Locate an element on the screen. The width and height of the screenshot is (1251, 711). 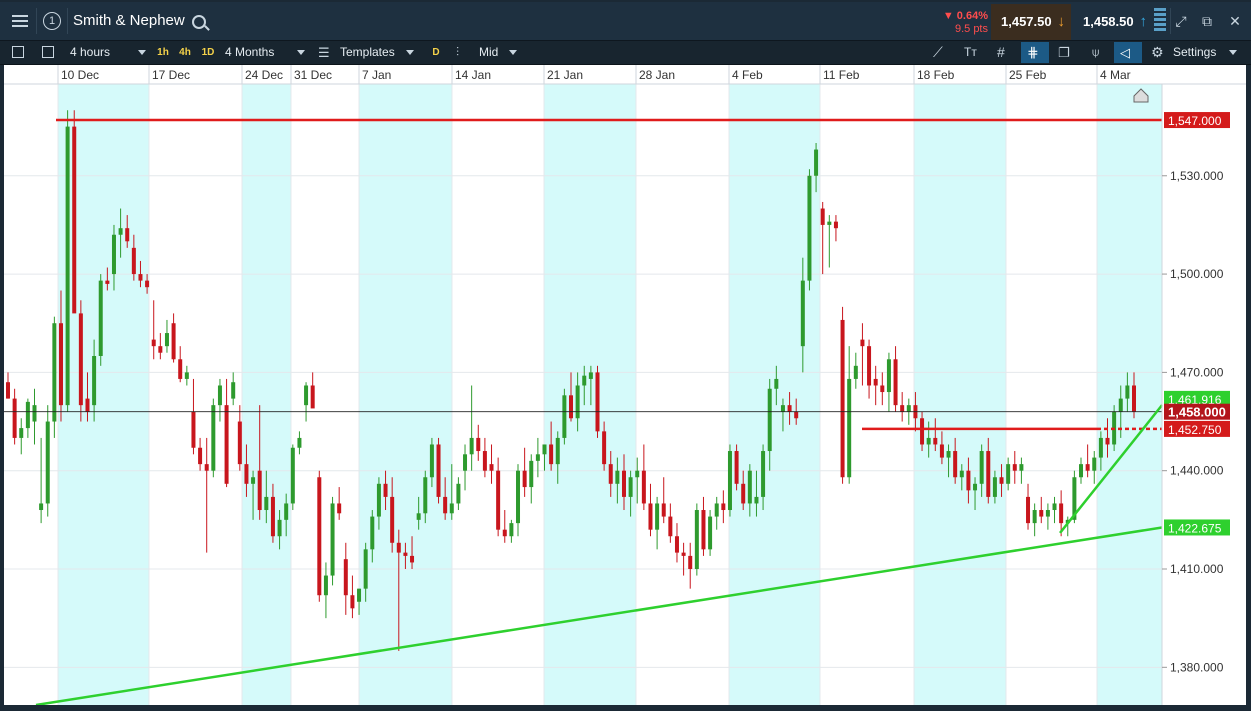
d-chip: D is located at coordinates (436, 52).